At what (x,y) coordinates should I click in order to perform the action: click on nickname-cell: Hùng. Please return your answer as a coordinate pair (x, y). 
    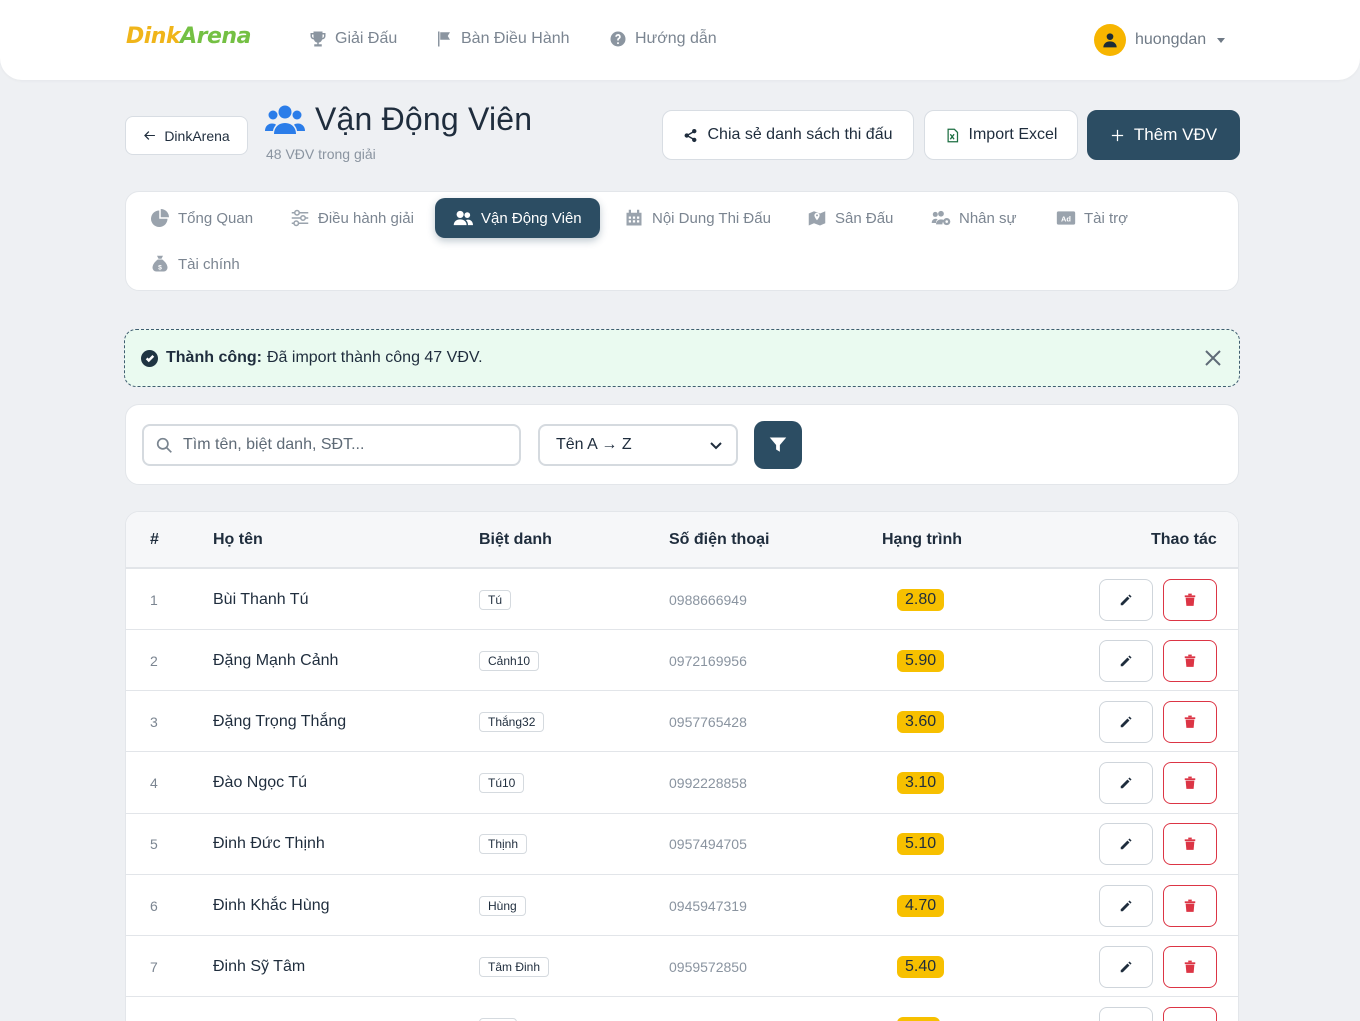
    Looking at the image, I should click on (502, 905).